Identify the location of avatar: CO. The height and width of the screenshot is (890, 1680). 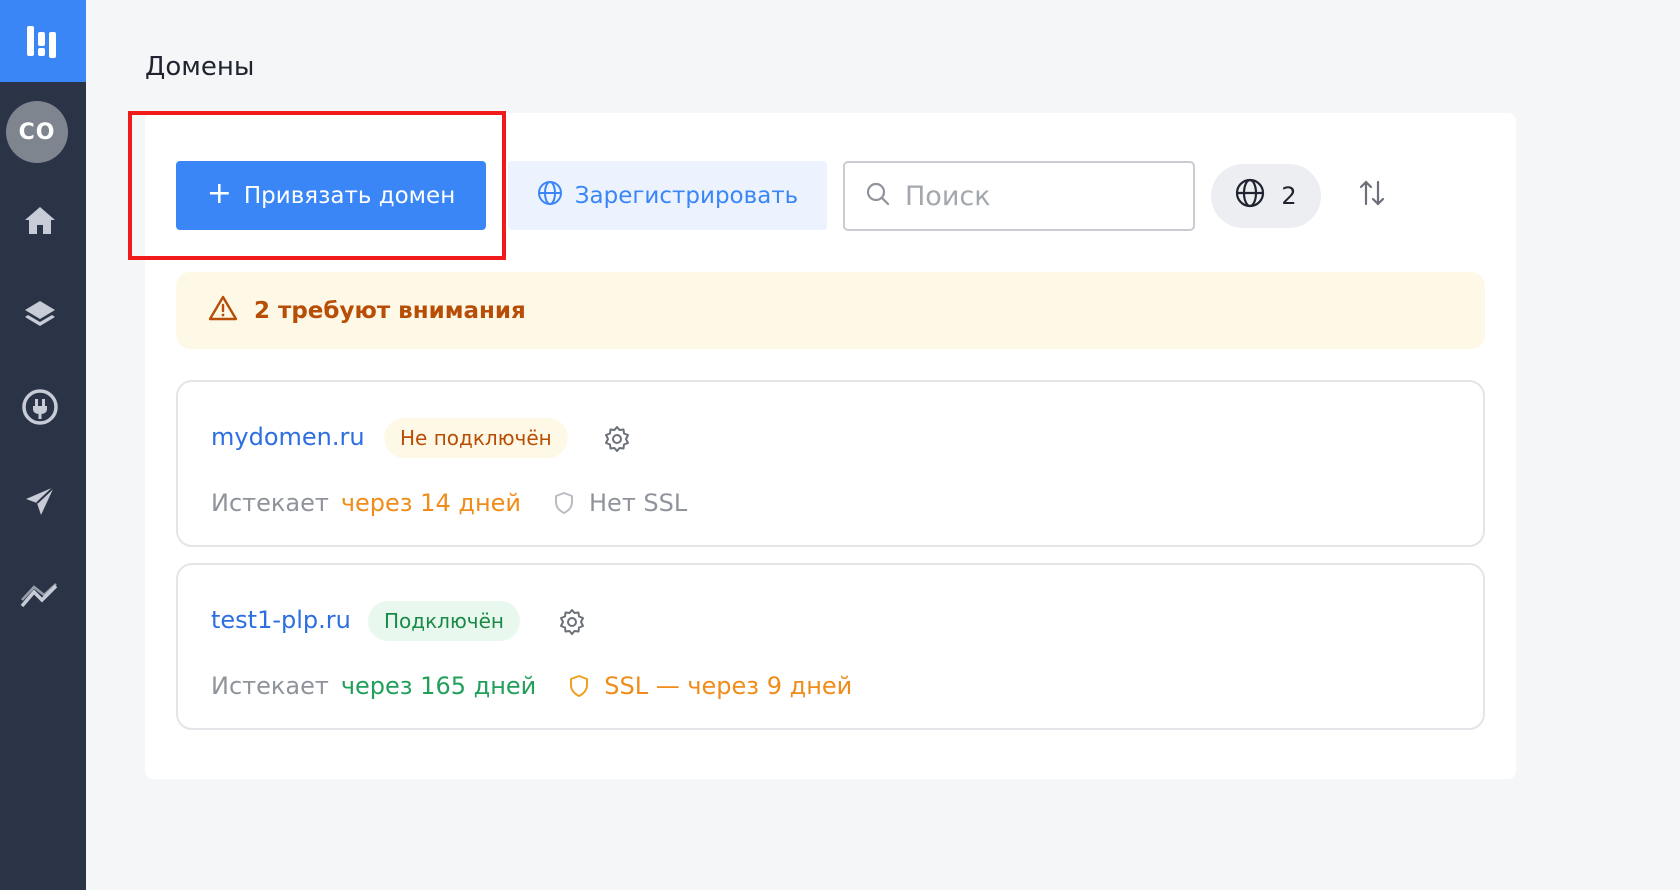
(37, 132).